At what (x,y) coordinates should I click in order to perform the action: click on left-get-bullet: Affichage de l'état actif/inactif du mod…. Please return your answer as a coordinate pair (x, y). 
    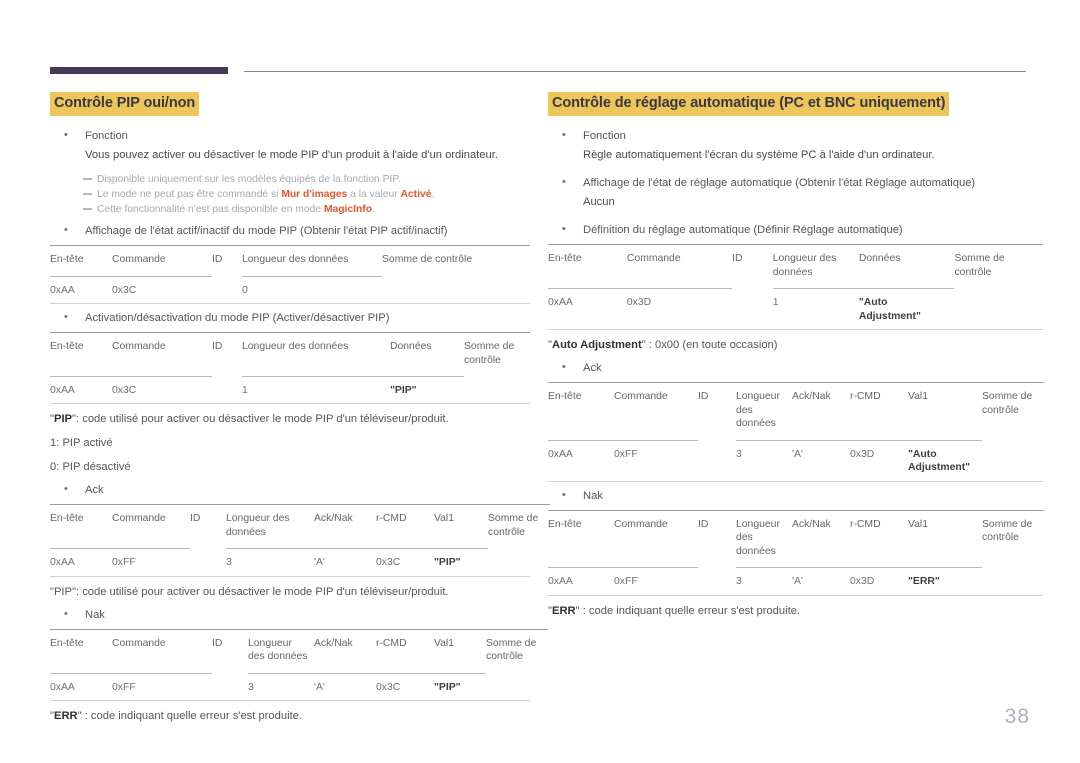
    Looking at the image, I should click on (290, 230).